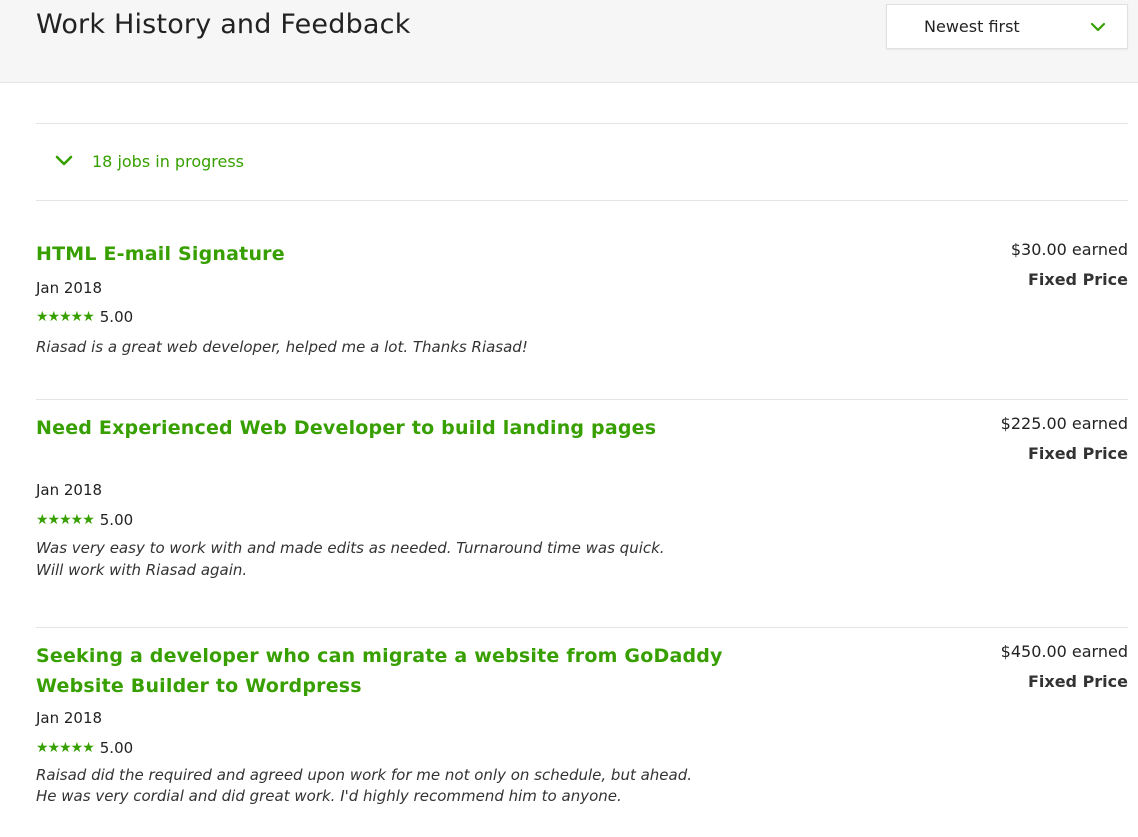  What do you see at coordinates (223, 24) in the screenshot?
I see `page-title: Work History and Feedback` at bounding box center [223, 24].